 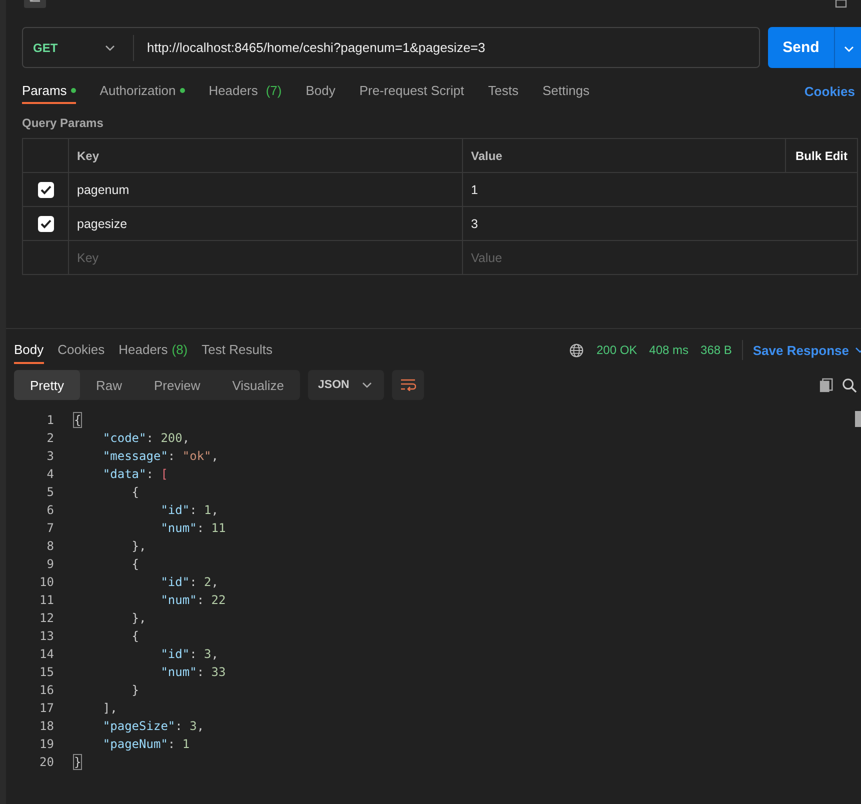 What do you see at coordinates (177, 385) in the screenshot?
I see `view-mode-tab: Preview` at bounding box center [177, 385].